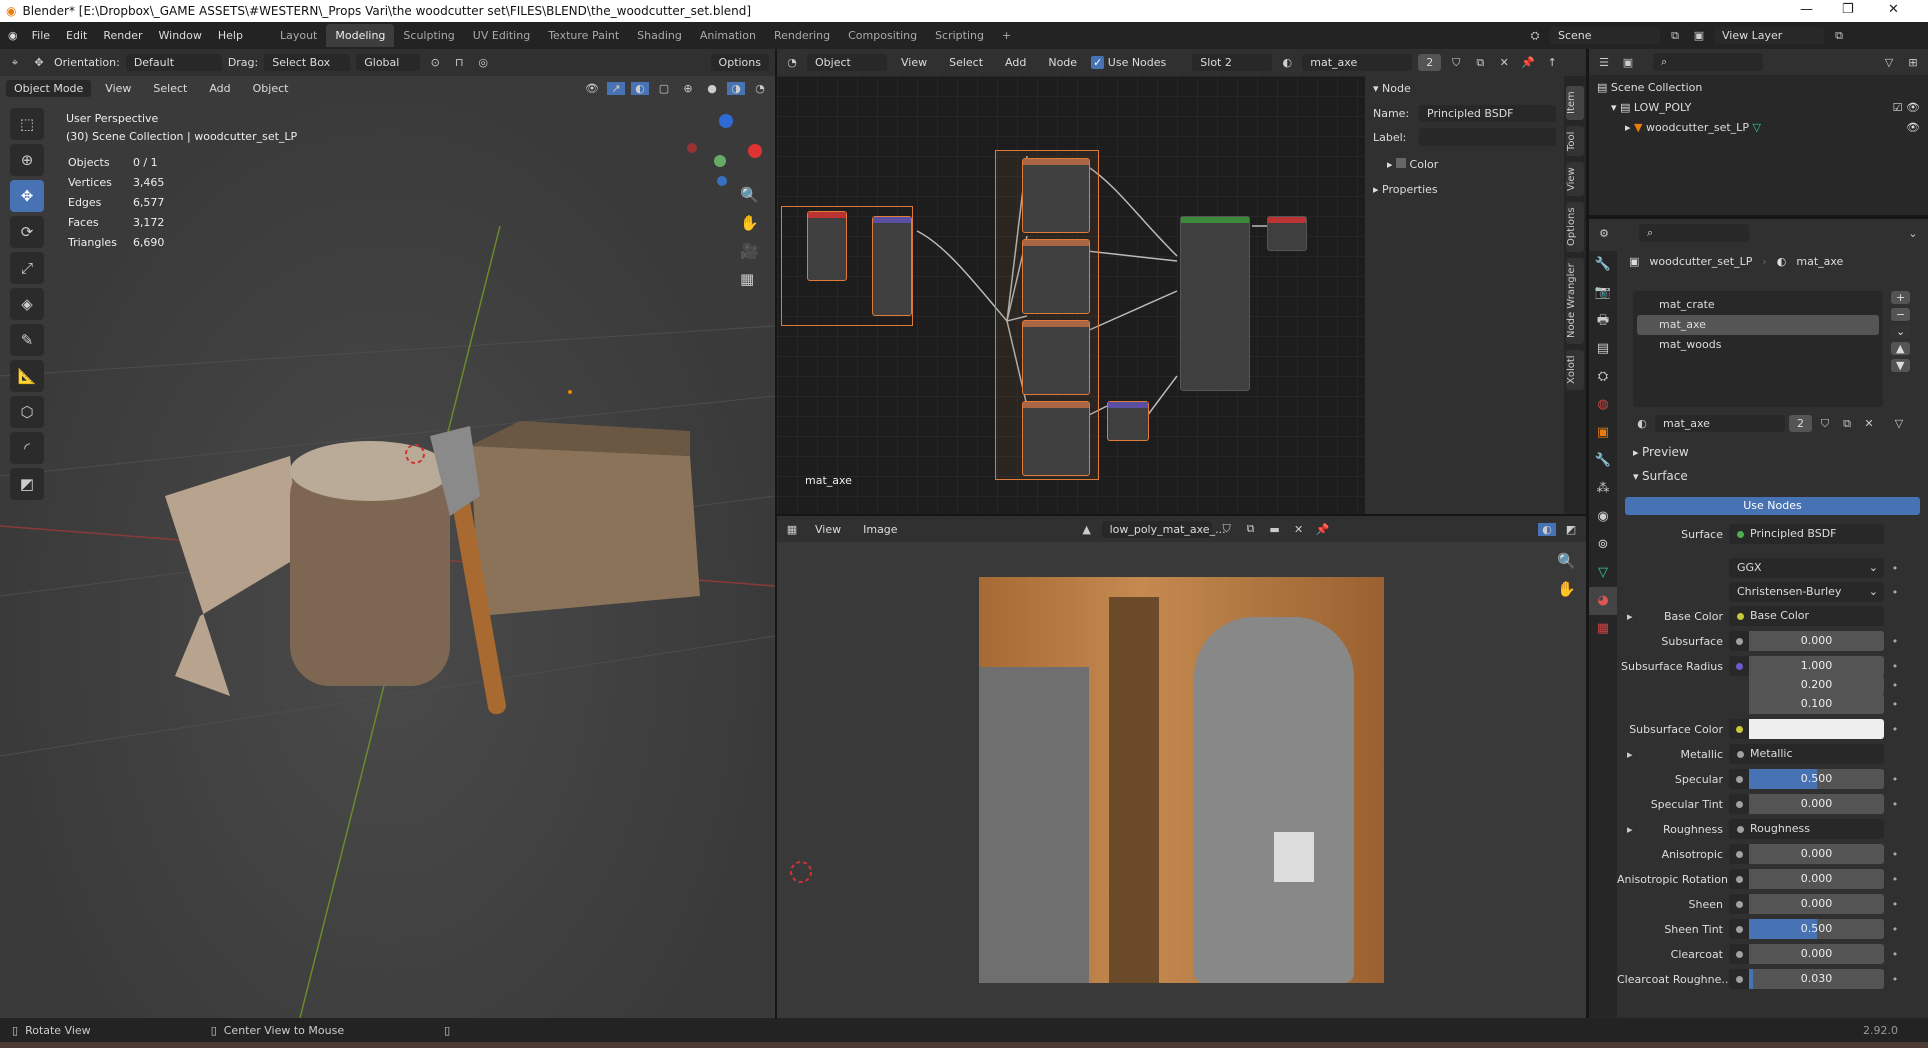 This screenshot has width=1928, height=1048. Describe the element at coordinates (1603, 545) in the screenshot. I see `constraints-tab-icon: ⊚` at that location.